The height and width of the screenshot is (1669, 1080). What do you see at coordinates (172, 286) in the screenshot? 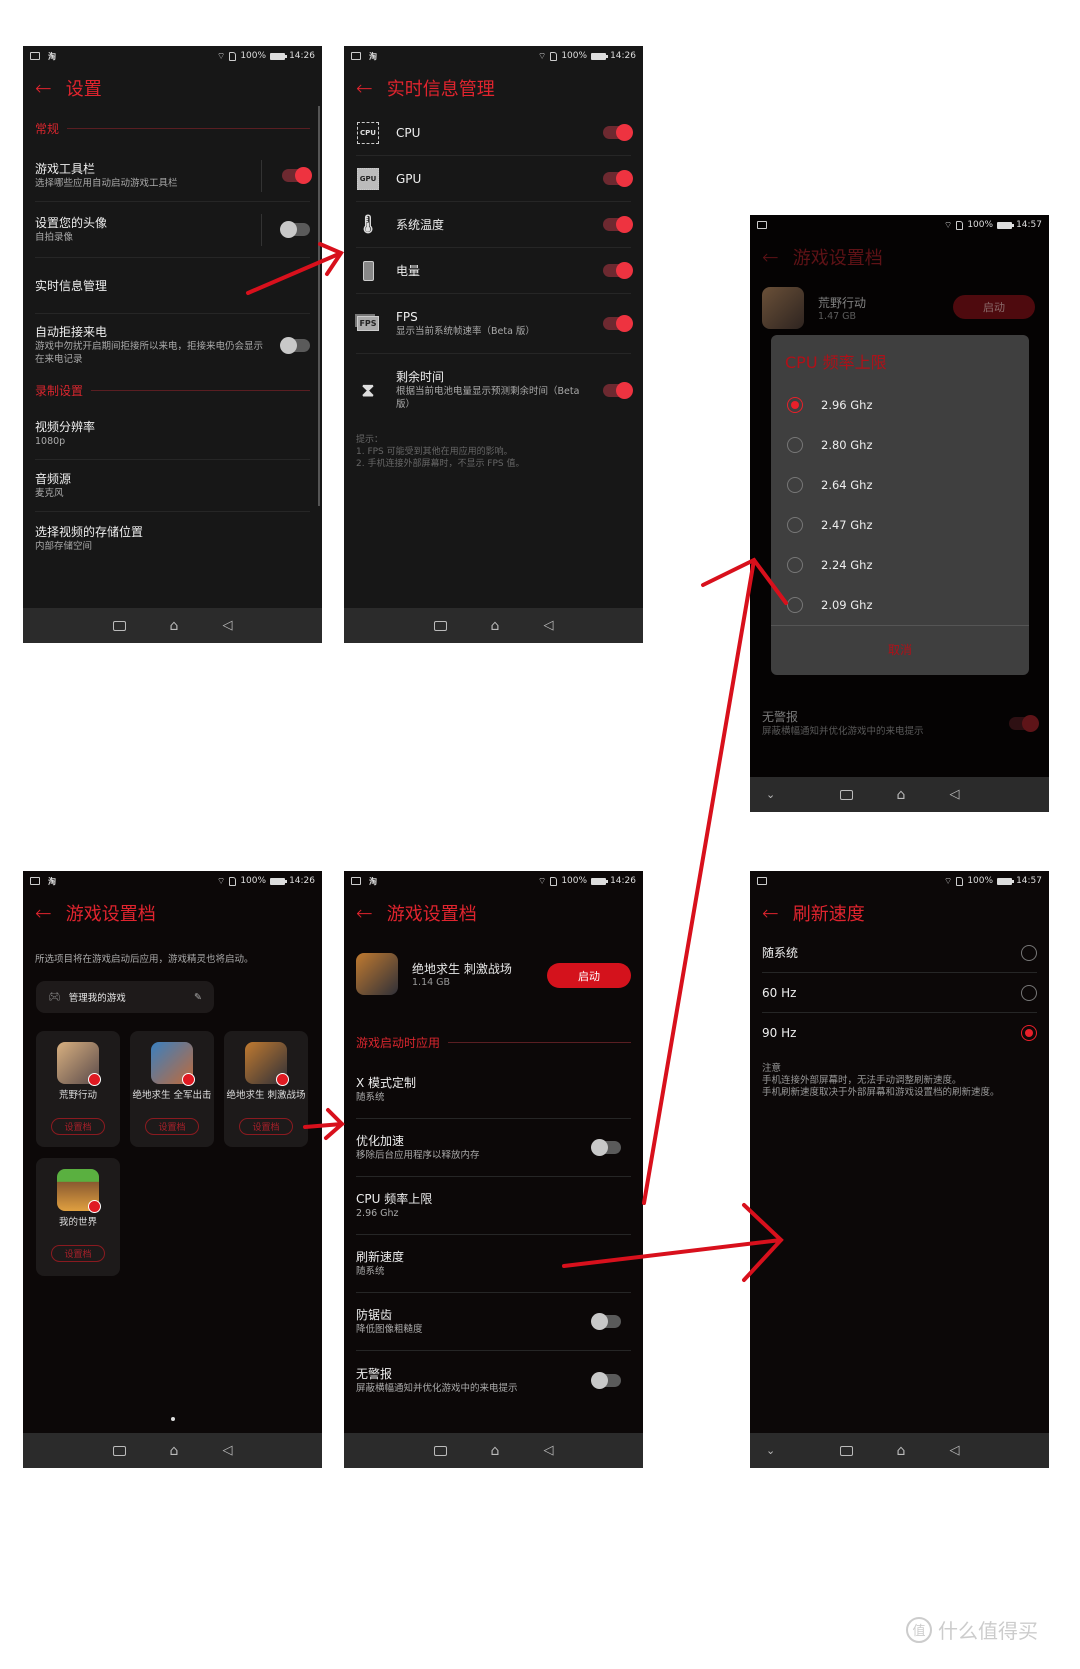
I see `setting-realtime-info: 实时信息管理` at bounding box center [172, 286].